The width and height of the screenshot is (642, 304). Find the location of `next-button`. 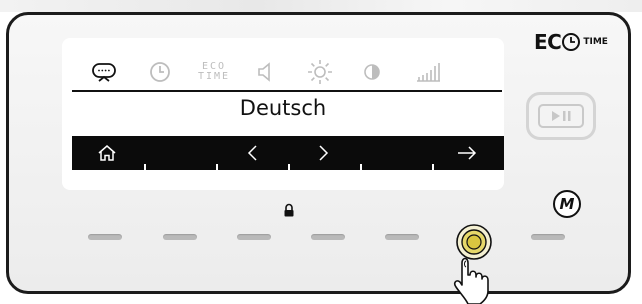

next-button is located at coordinates (323, 153).